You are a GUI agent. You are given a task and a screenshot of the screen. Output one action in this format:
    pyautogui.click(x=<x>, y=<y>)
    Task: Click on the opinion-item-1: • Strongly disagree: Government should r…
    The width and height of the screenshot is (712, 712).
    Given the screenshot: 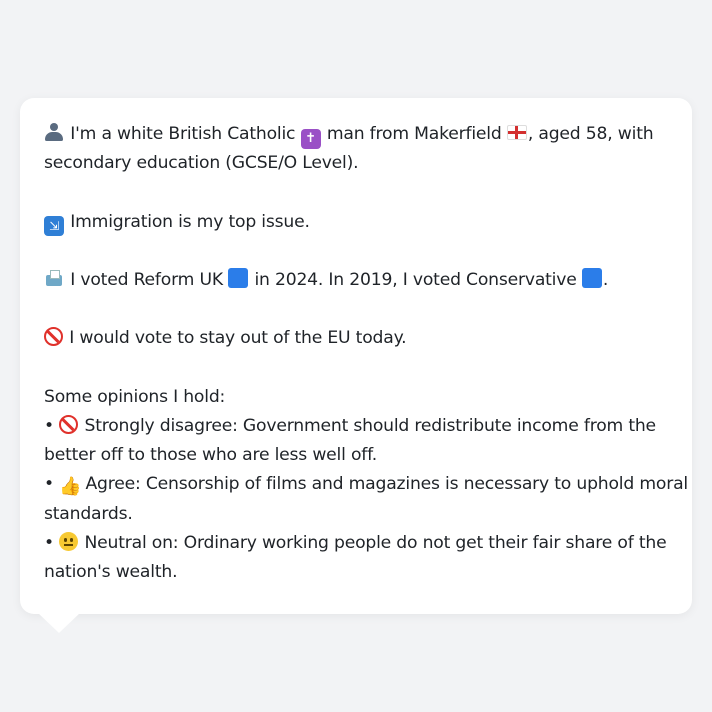 What is the action you would take?
    pyautogui.click(x=356, y=426)
    